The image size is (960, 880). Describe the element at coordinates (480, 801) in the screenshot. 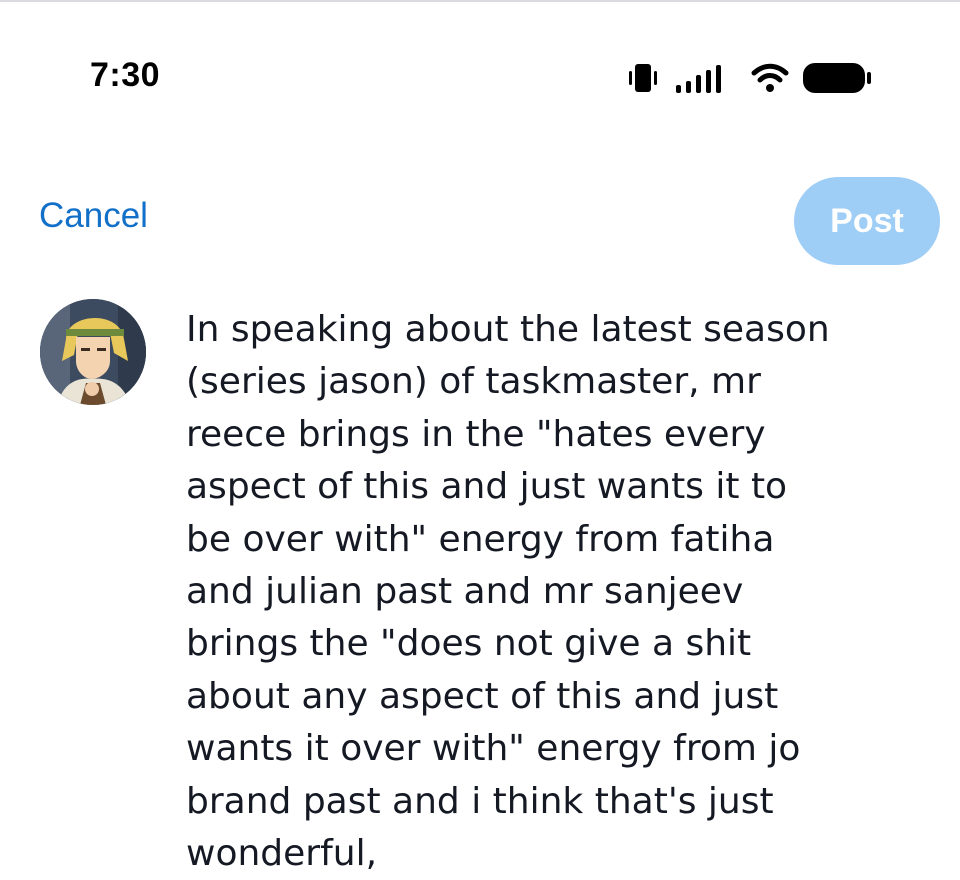

I see `composer-line: brand past and i think that's just` at that location.